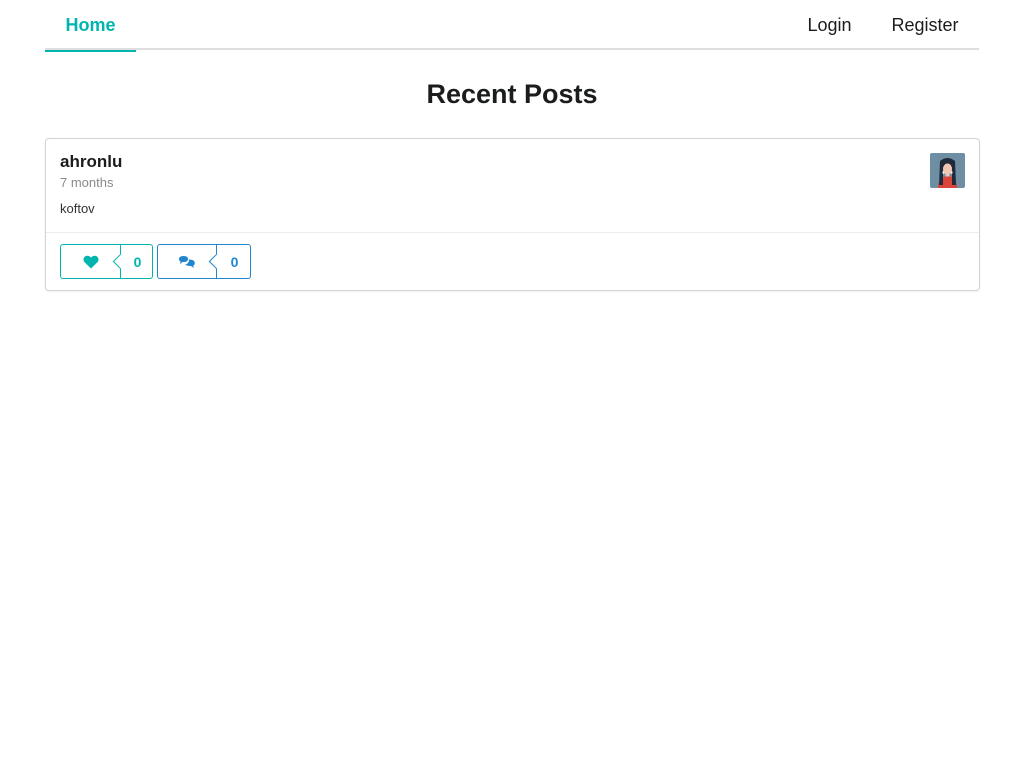  Describe the element at coordinates (187, 261) in the screenshot. I see `comments-icon` at that location.